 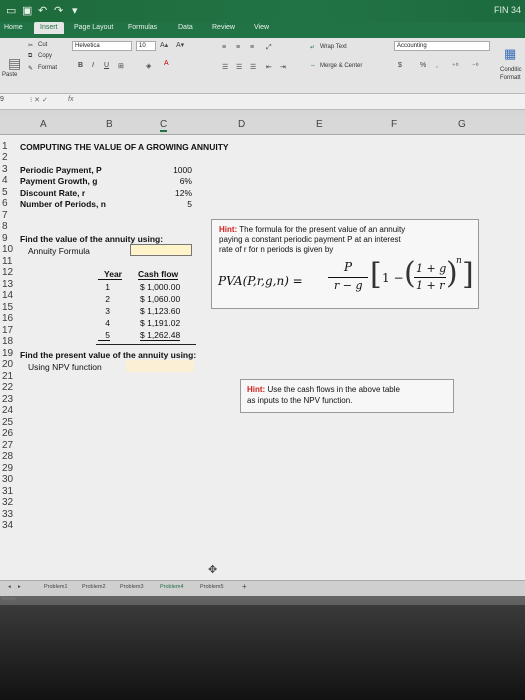 I want to click on cashflow-cell: $ 1,262.48, so click(x=160, y=335).